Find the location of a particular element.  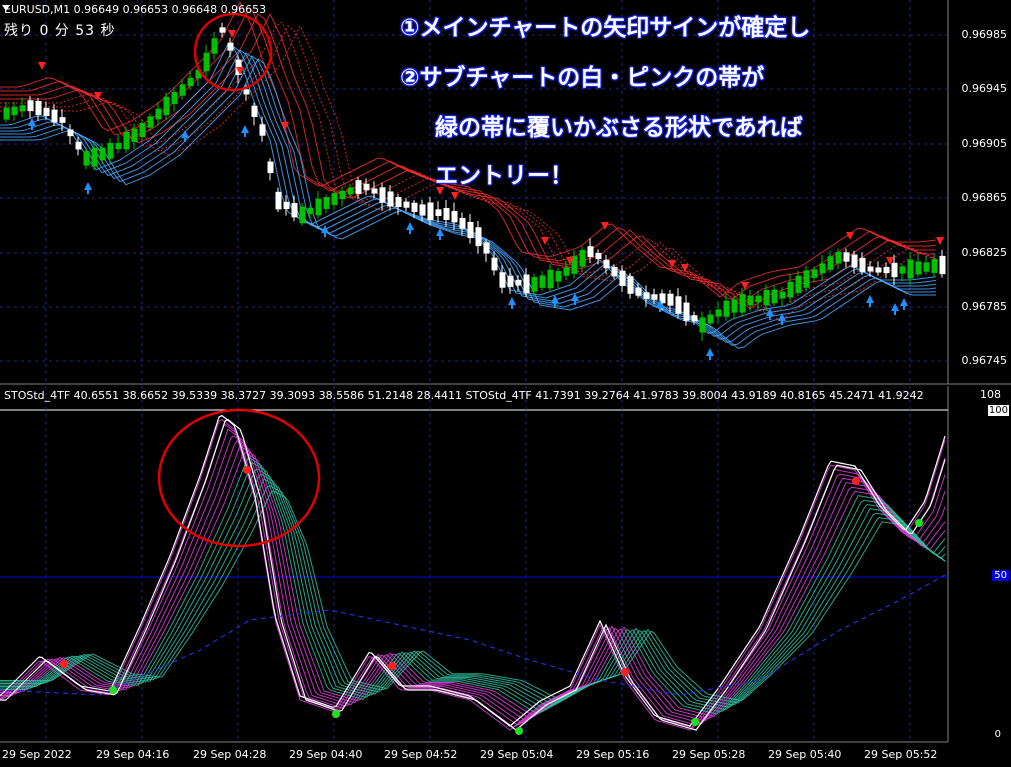

price-label: 0.96825 is located at coordinates (984, 252).